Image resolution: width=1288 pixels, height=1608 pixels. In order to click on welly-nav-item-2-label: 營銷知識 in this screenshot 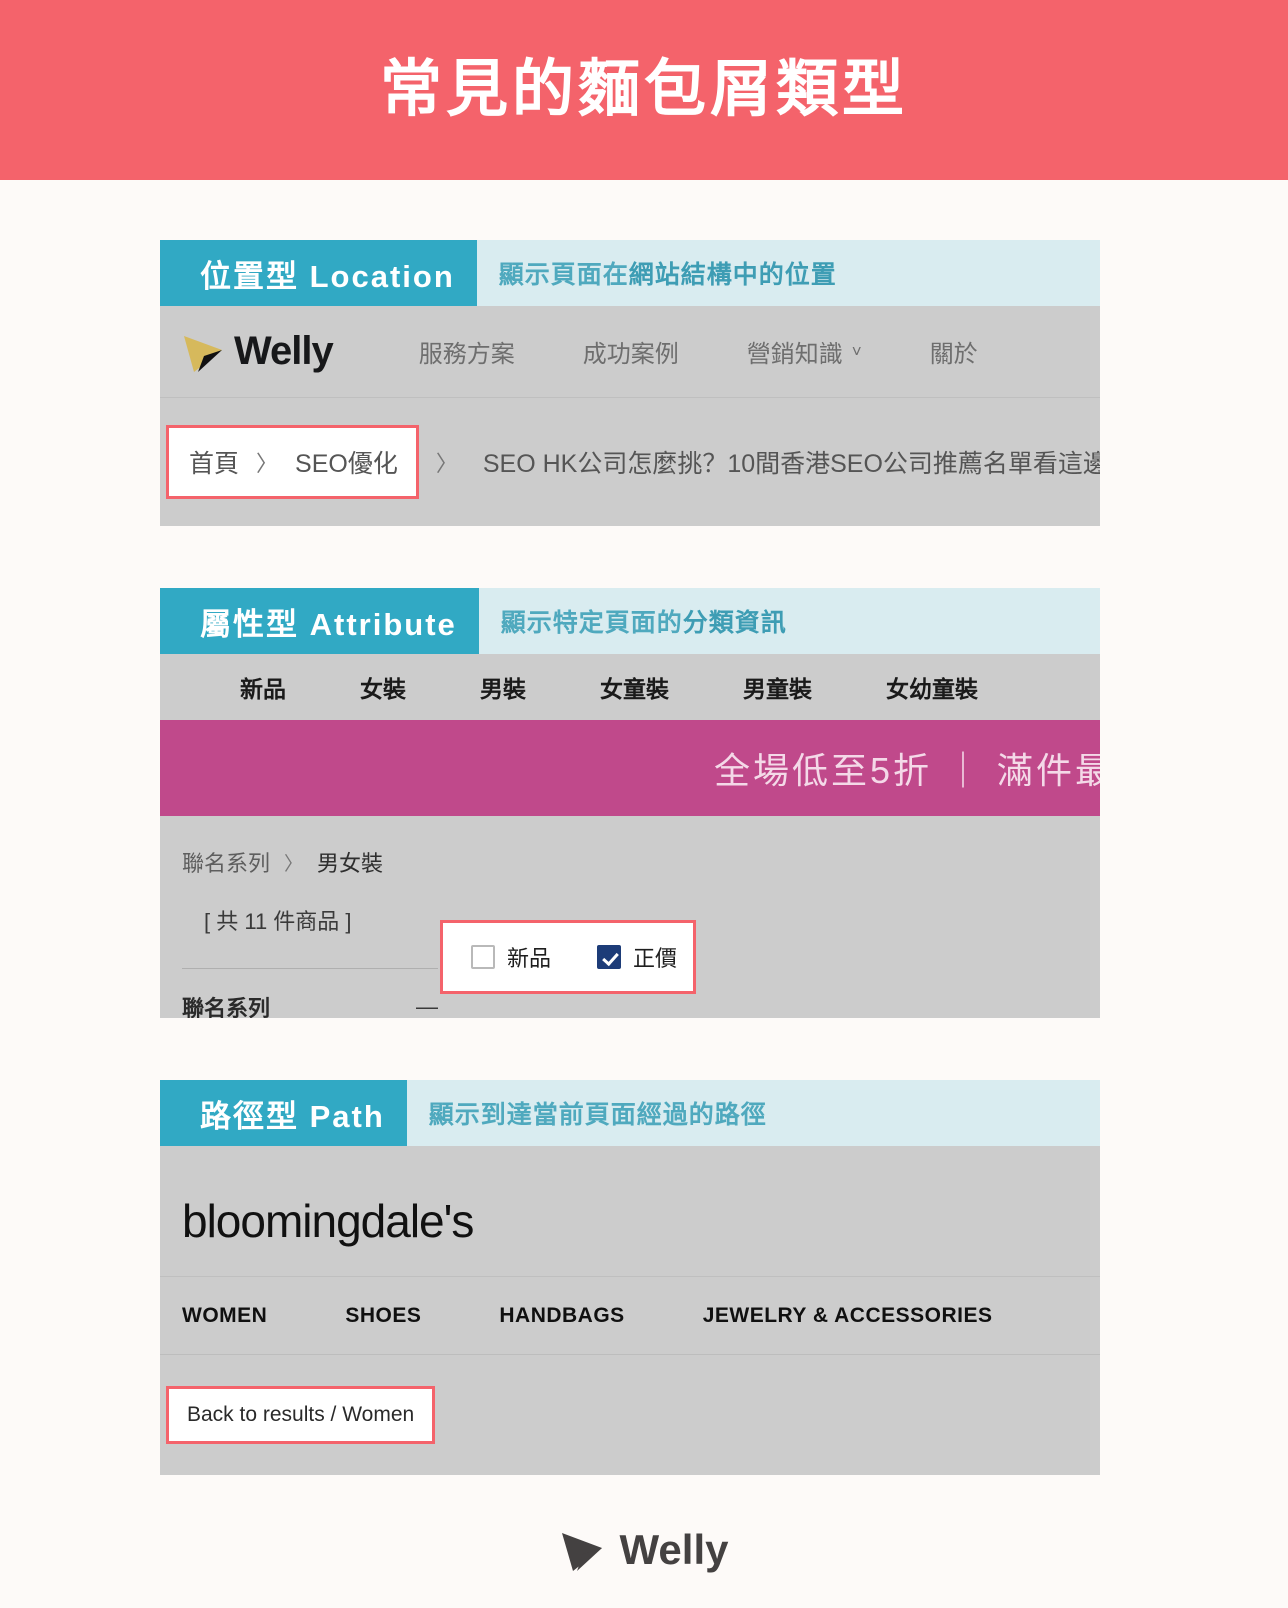, I will do `click(794, 354)`.